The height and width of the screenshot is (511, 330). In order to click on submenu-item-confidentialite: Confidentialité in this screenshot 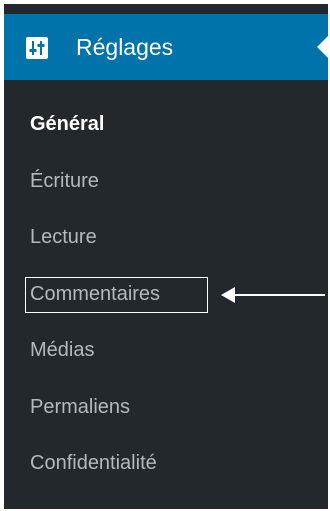, I will do `click(166, 463)`.